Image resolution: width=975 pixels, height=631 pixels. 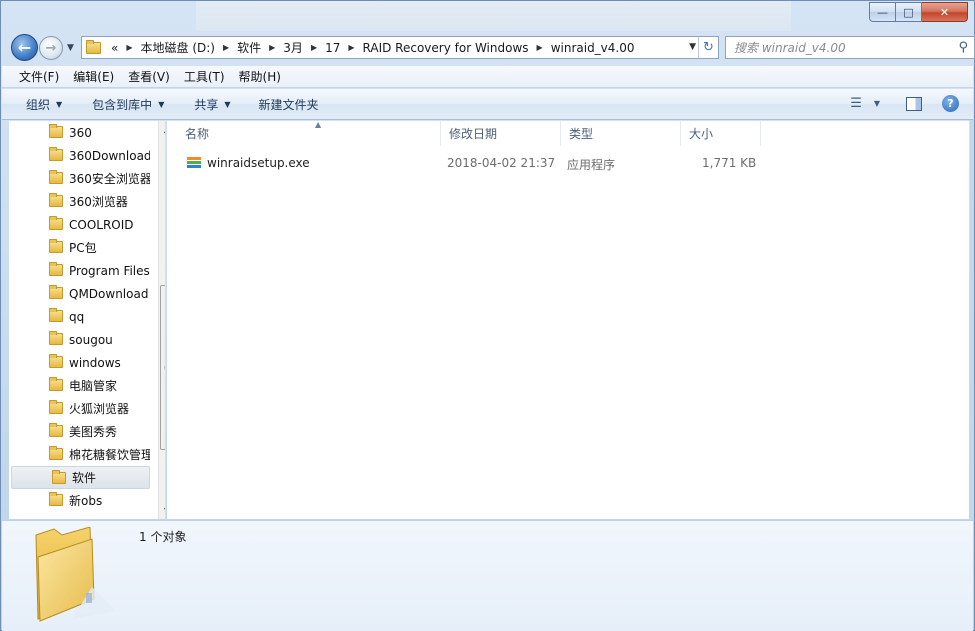 What do you see at coordinates (309, 133) in the screenshot?
I see `column-name-header: 名称 ▲` at bounding box center [309, 133].